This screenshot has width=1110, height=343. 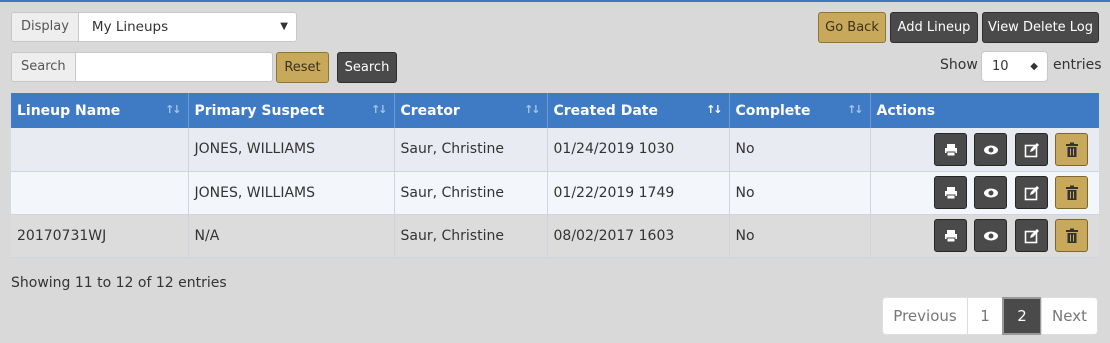 I want to click on column-header-actions: Actions, so click(x=984, y=110).